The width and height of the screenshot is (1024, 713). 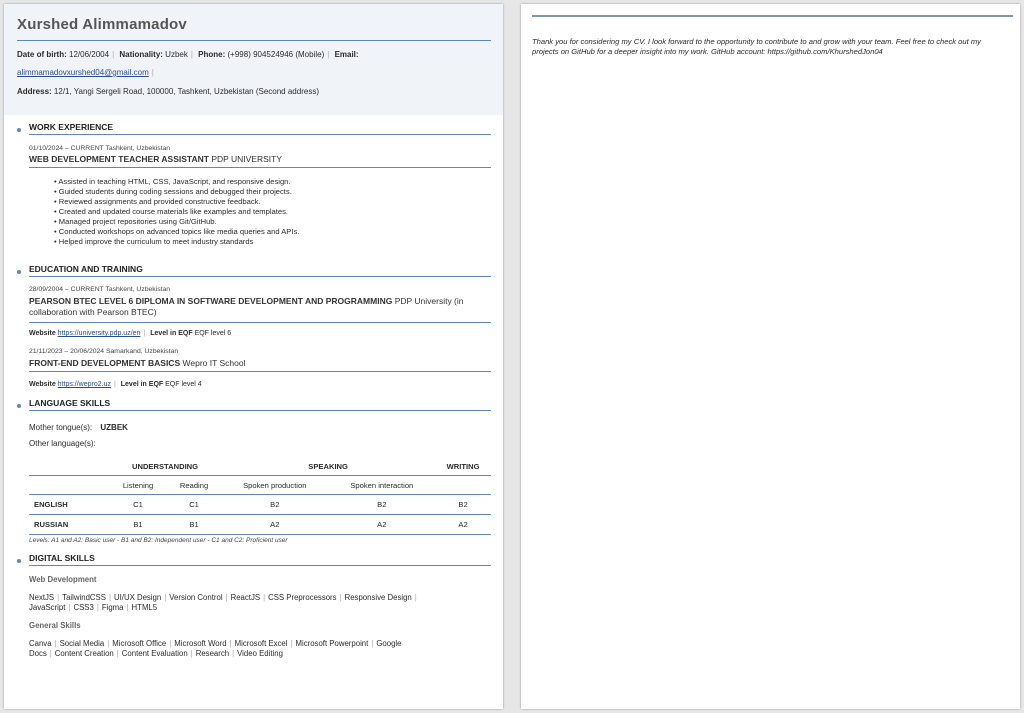 I want to click on skill-item: Video Editing, so click(x=260, y=653).